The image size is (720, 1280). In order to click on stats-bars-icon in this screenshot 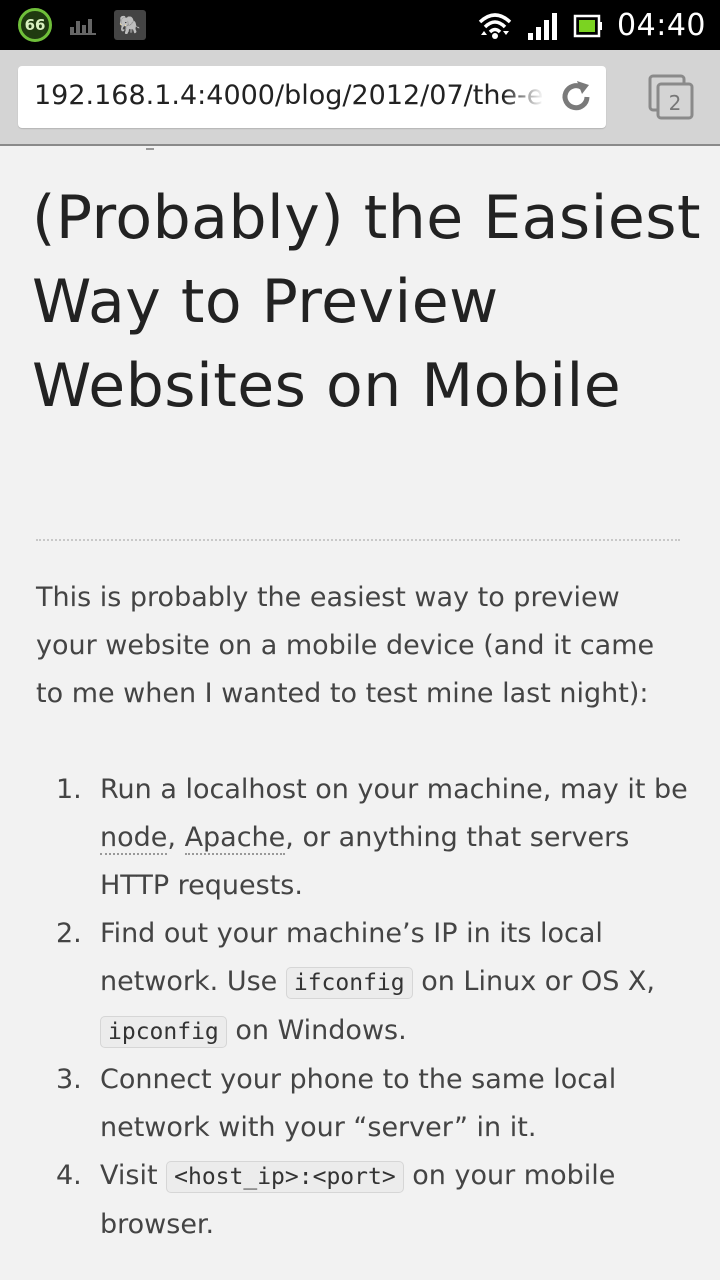, I will do `click(83, 25)`.